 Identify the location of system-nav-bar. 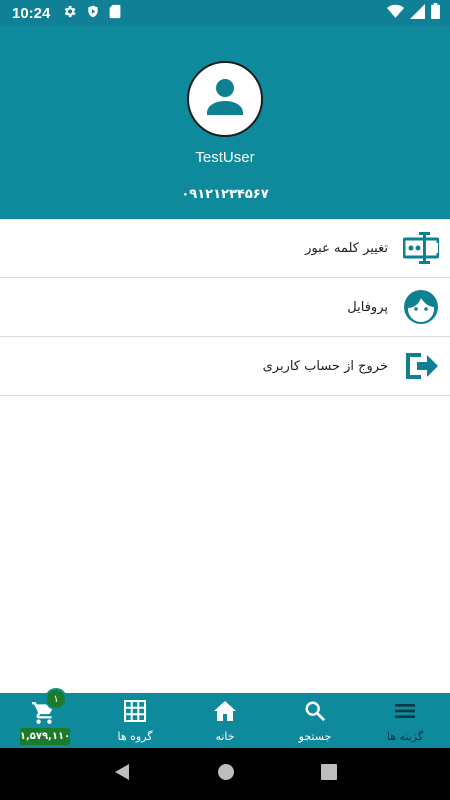
(225, 774).